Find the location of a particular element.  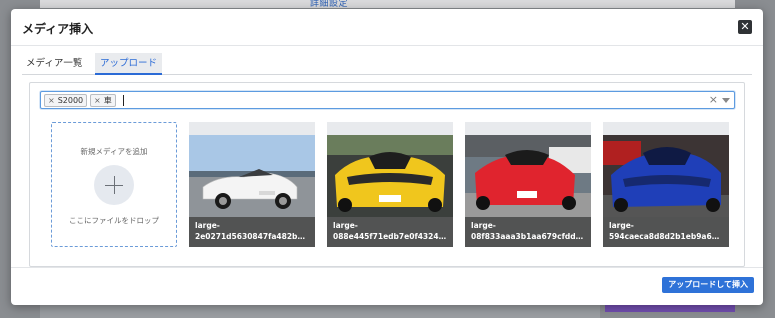

modal-footer: アップロードして挿入 is located at coordinates (387, 286).